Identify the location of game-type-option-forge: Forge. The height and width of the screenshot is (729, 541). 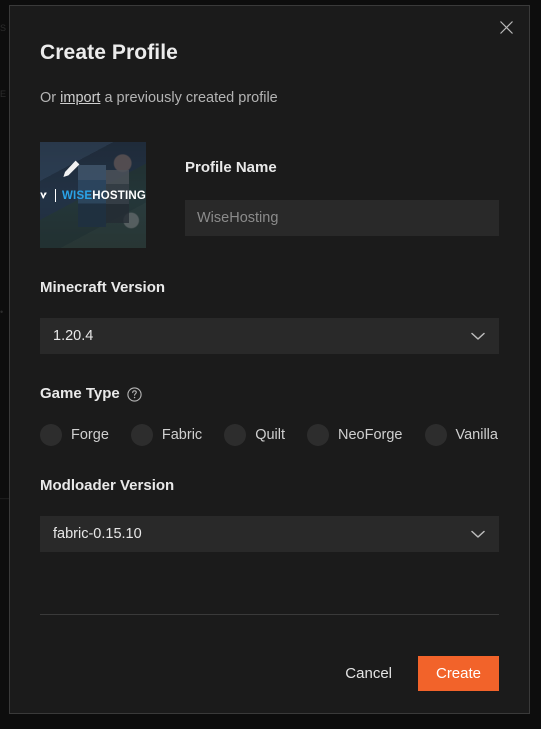
(74, 435).